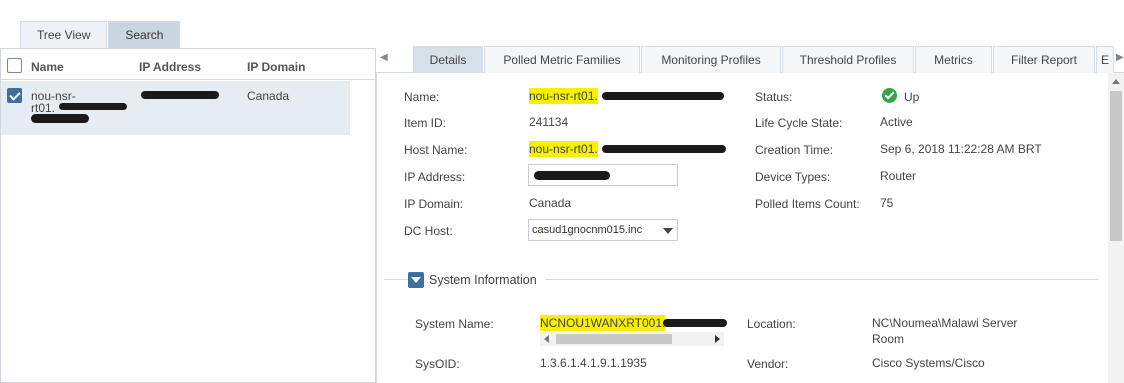 The image size is (1124, 383). Describe the element at coordinates (771, 324) in the screenshot. I see `location-label: Location:` at that location.